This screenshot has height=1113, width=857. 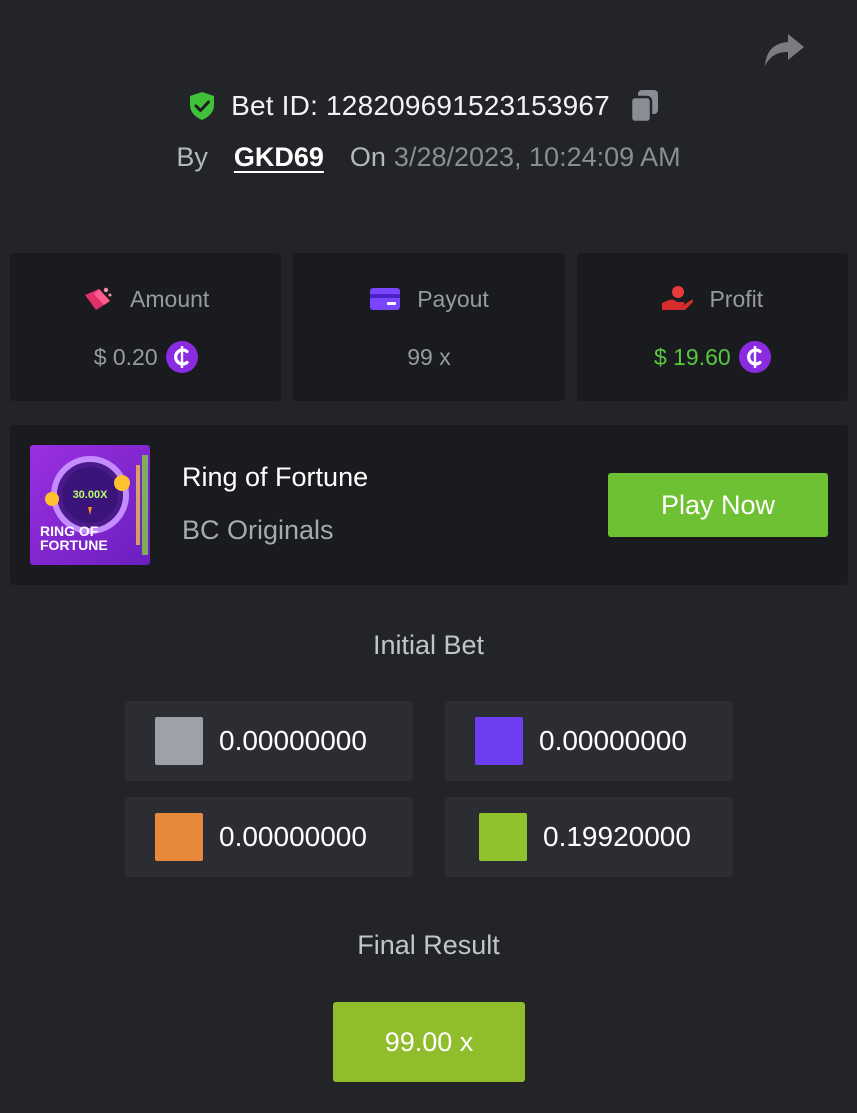 What do you see at coordinates (192, 157) in the screenshot?
I see `by-label: By` at bounding box center [192, 157].